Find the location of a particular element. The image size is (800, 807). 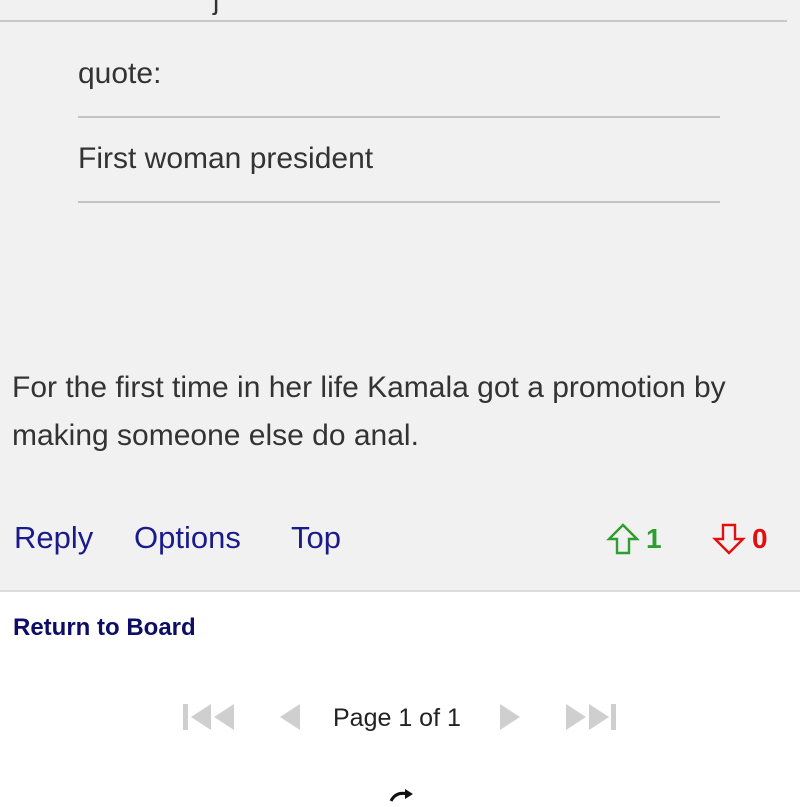

next-page-icon is located at coordinates (511, 719).